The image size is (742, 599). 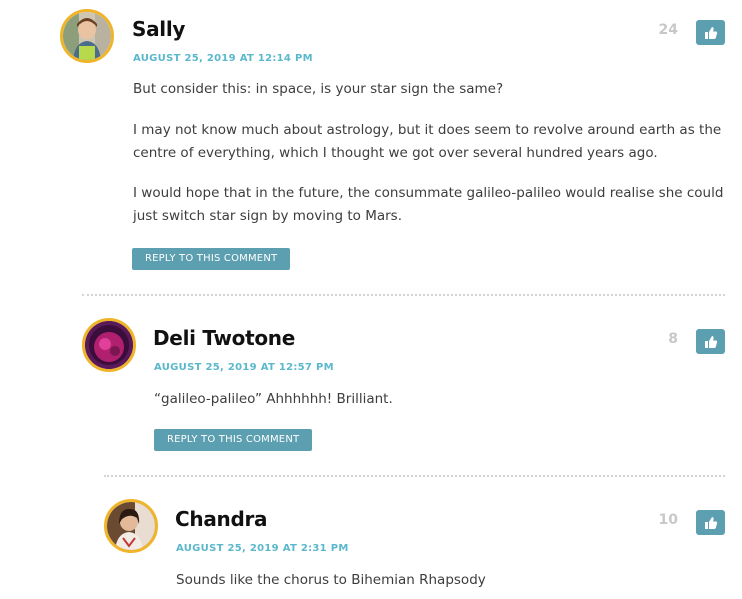 I want to click on comment-author: Chandra, so click(x=221, y=519).